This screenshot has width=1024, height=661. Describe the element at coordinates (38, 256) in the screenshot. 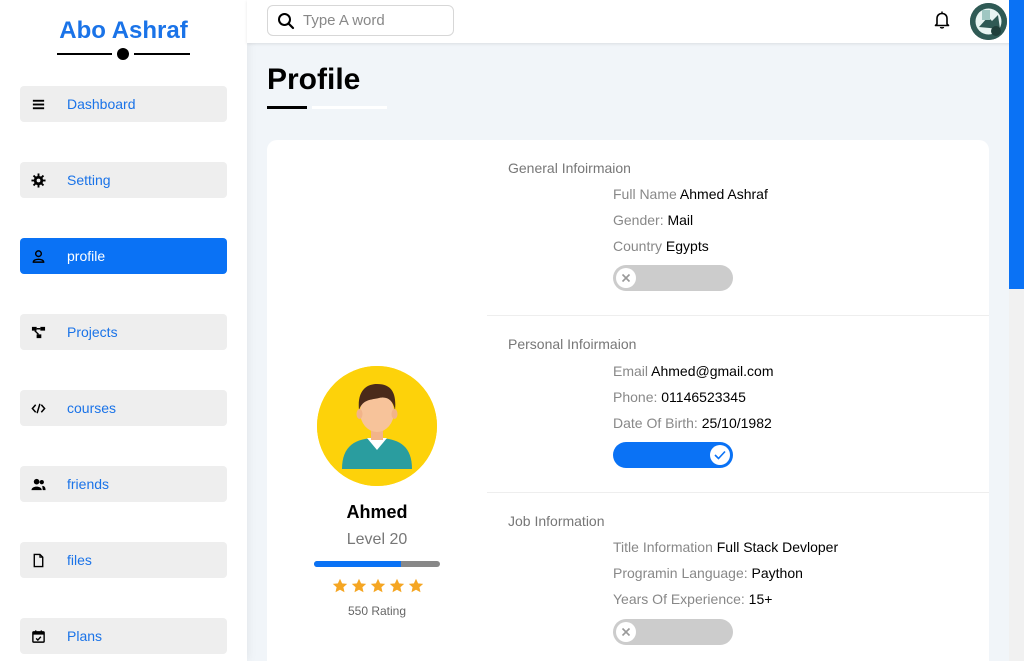

I see `user-icon` at that location.